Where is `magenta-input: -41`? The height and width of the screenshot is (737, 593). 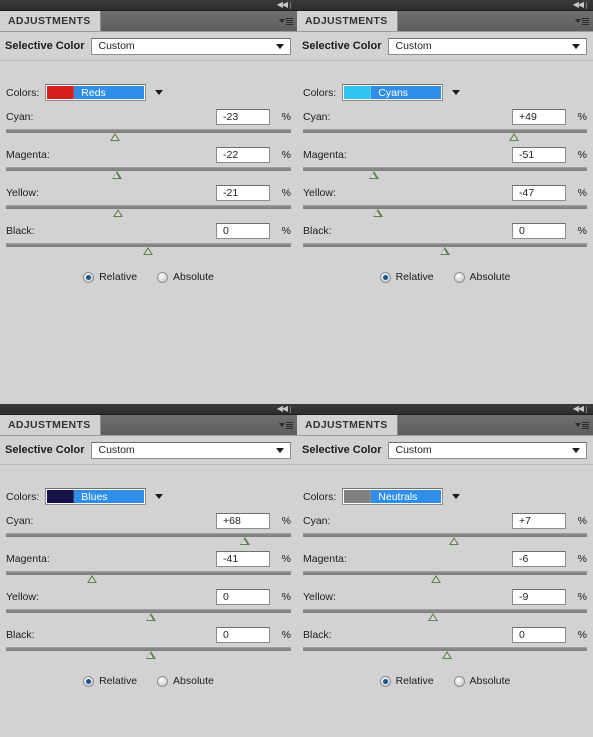 magenta-input: -41 is located at coordinates (243, 559).